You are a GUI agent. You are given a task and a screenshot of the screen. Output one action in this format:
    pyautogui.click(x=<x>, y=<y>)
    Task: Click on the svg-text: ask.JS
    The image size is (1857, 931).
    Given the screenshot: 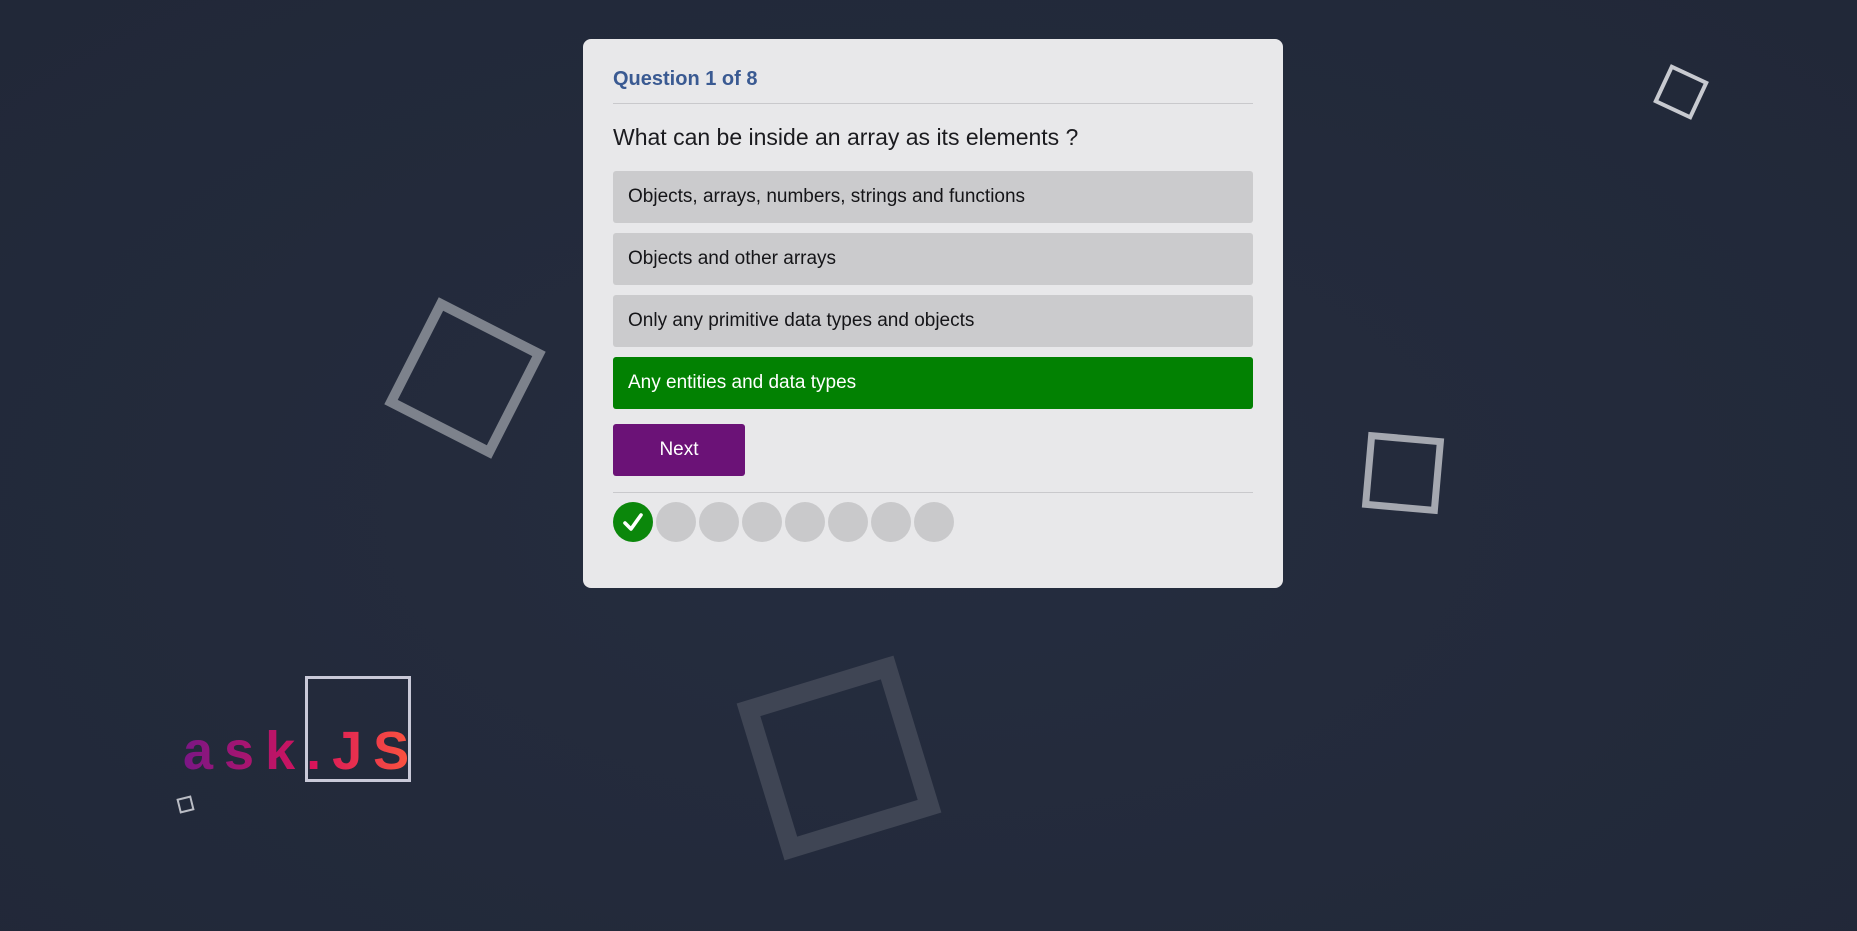 What is the action you would take?
    pyautogui.click(x=301, y=751)
    